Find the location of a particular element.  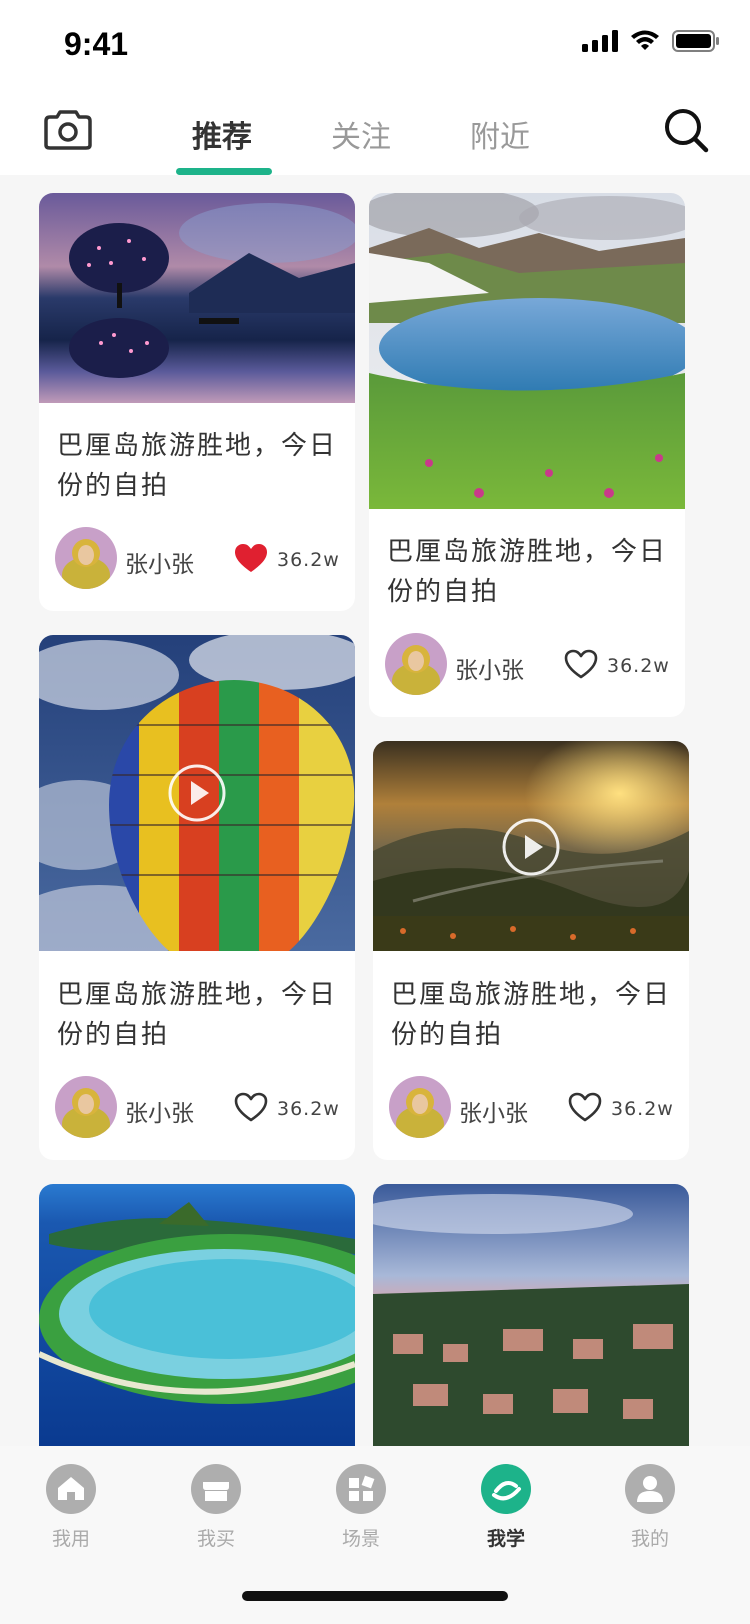

tabbar-item-scene: 场景 is located at coordinates (361, 1507).